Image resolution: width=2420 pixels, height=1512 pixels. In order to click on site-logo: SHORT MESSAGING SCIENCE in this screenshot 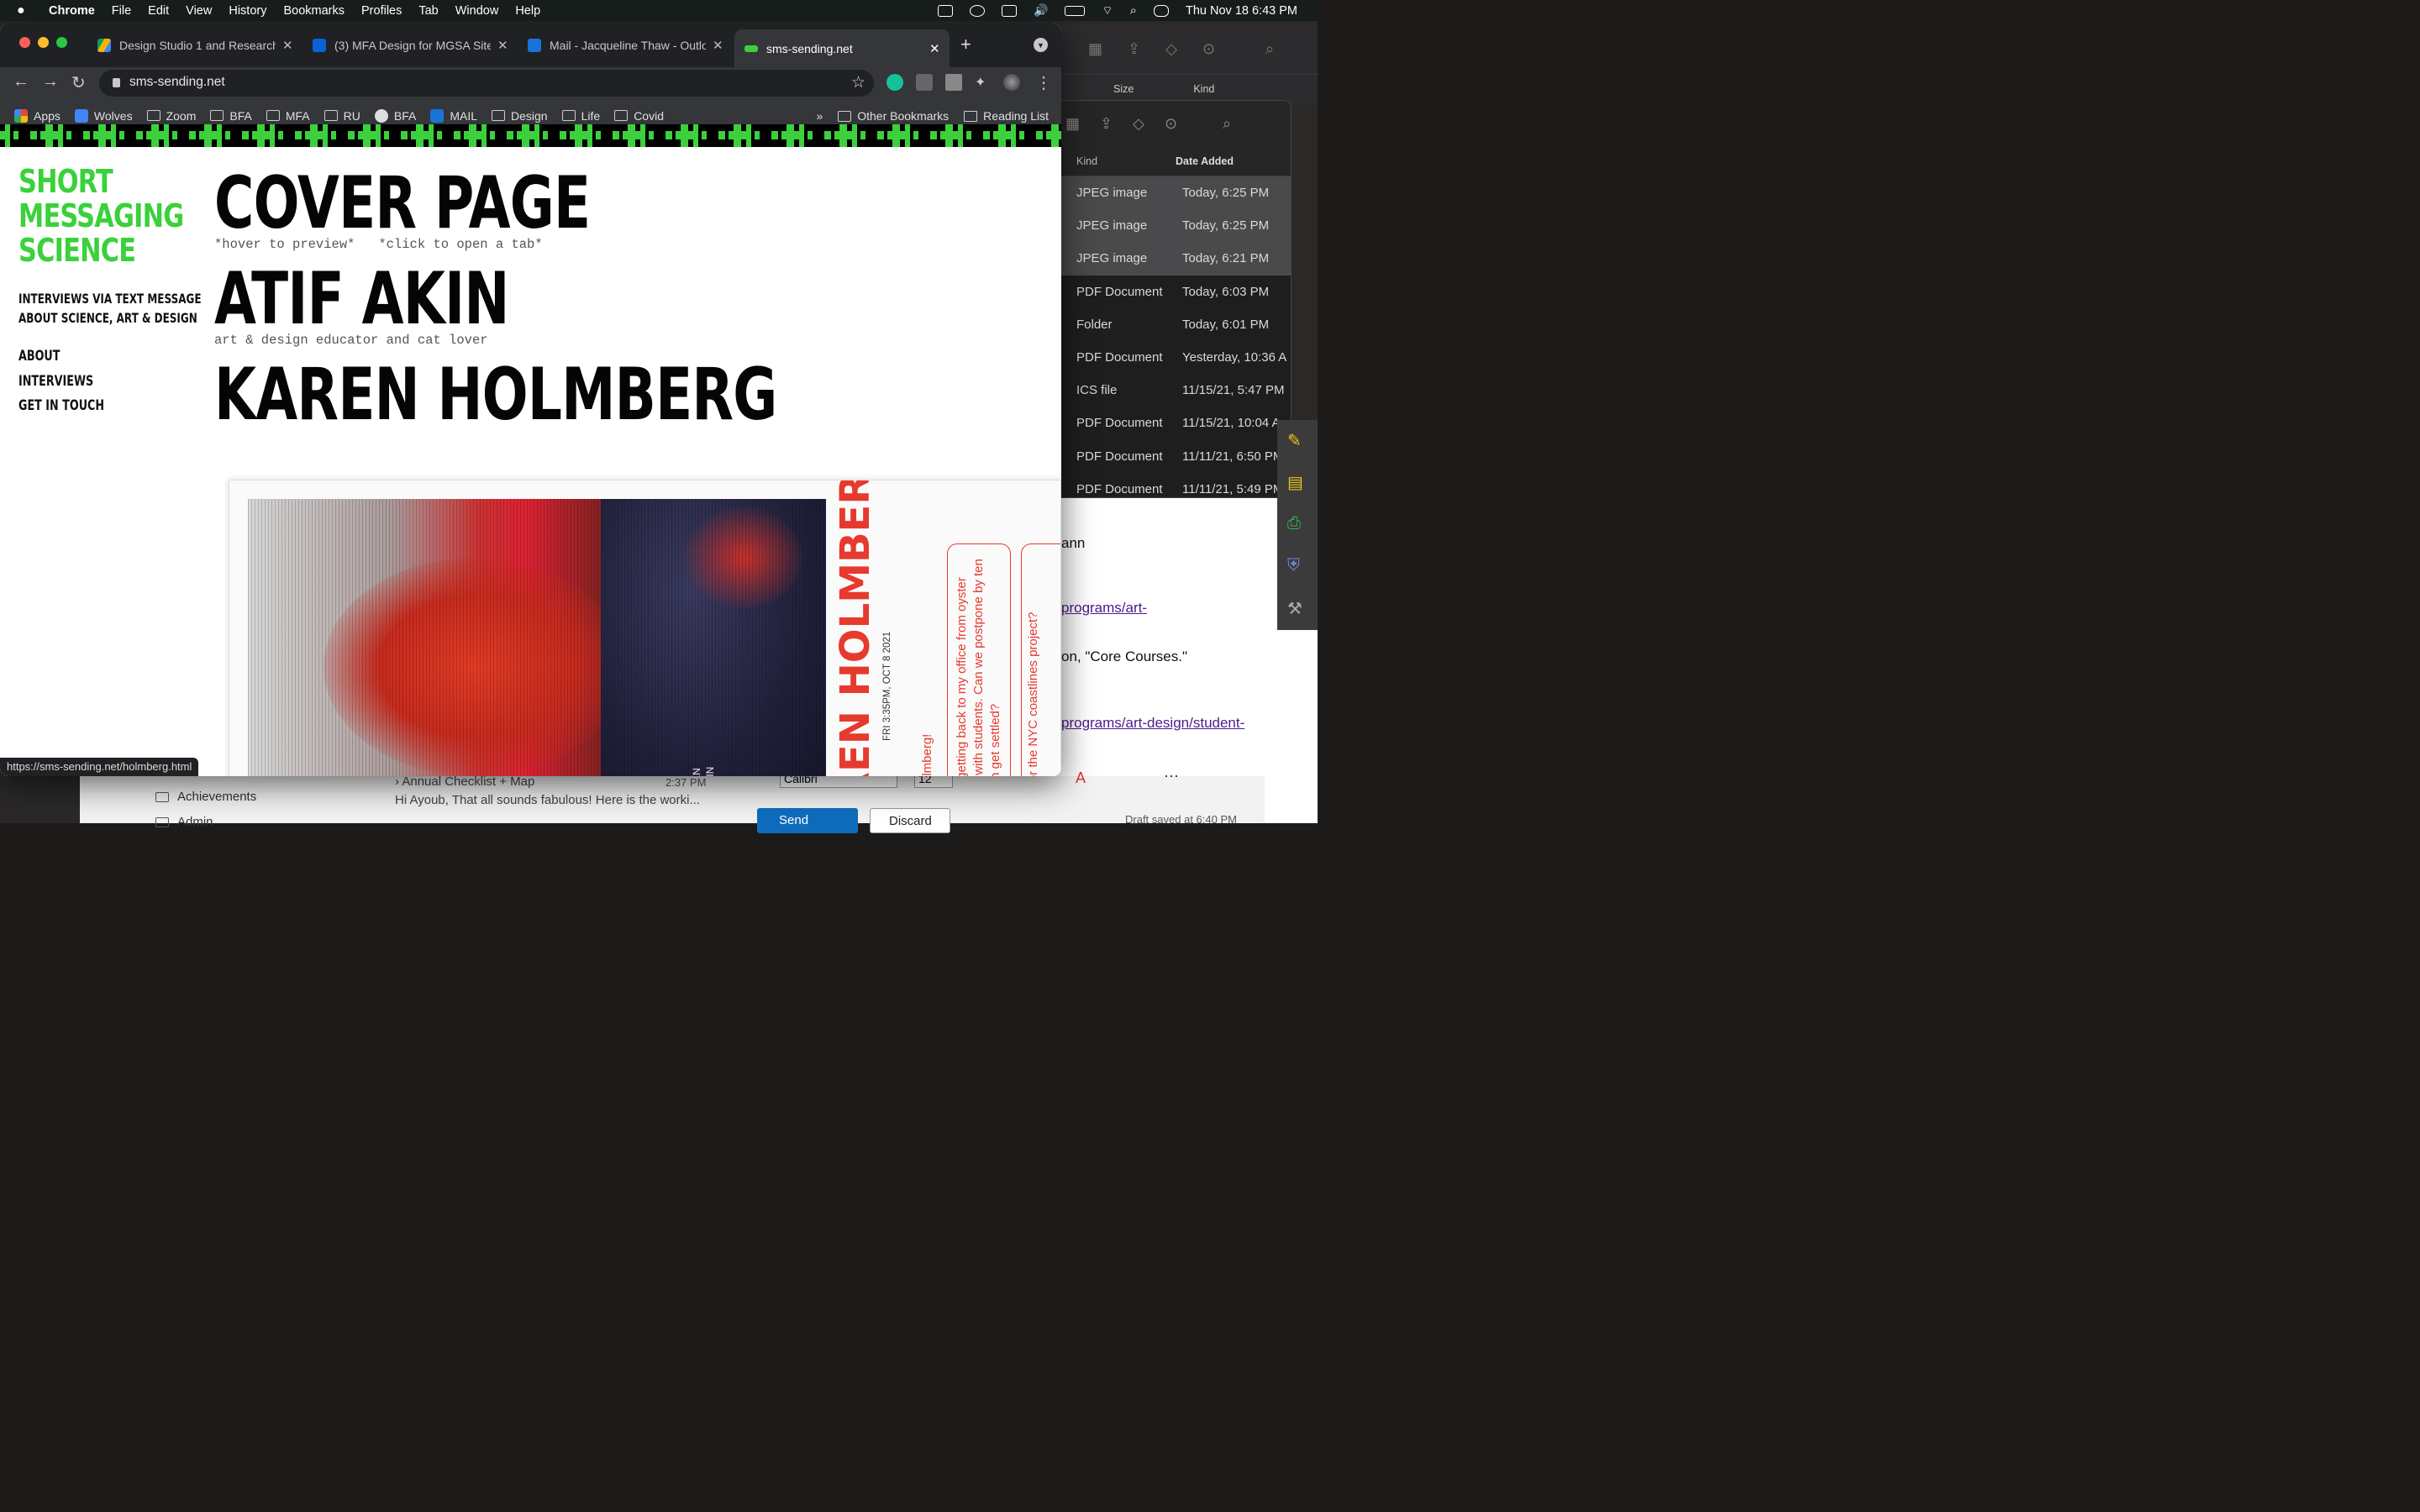, I will do `click(101, 216)`.